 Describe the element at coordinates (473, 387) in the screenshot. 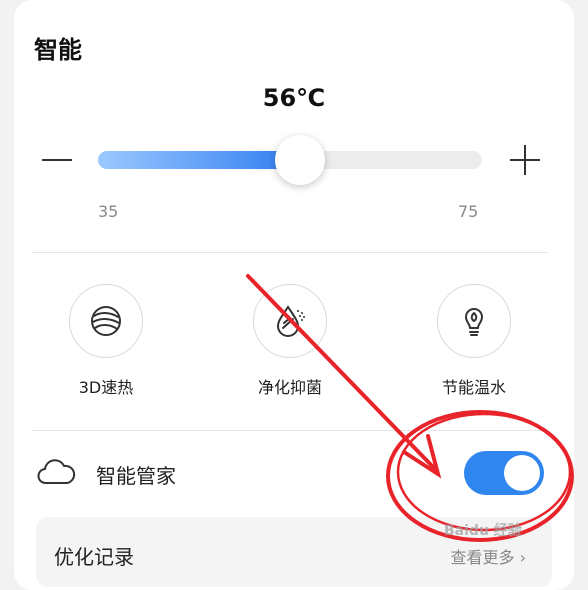

I see `feature-label: 节能温水` at that location.